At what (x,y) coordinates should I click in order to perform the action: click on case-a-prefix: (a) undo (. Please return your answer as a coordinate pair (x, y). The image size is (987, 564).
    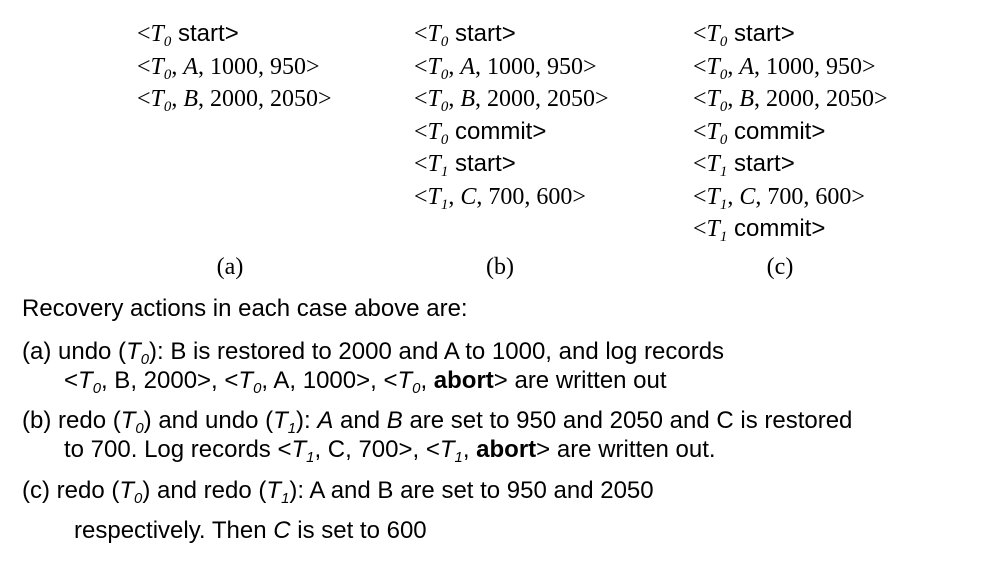
    Looking at the image, I should click on (74, 351).